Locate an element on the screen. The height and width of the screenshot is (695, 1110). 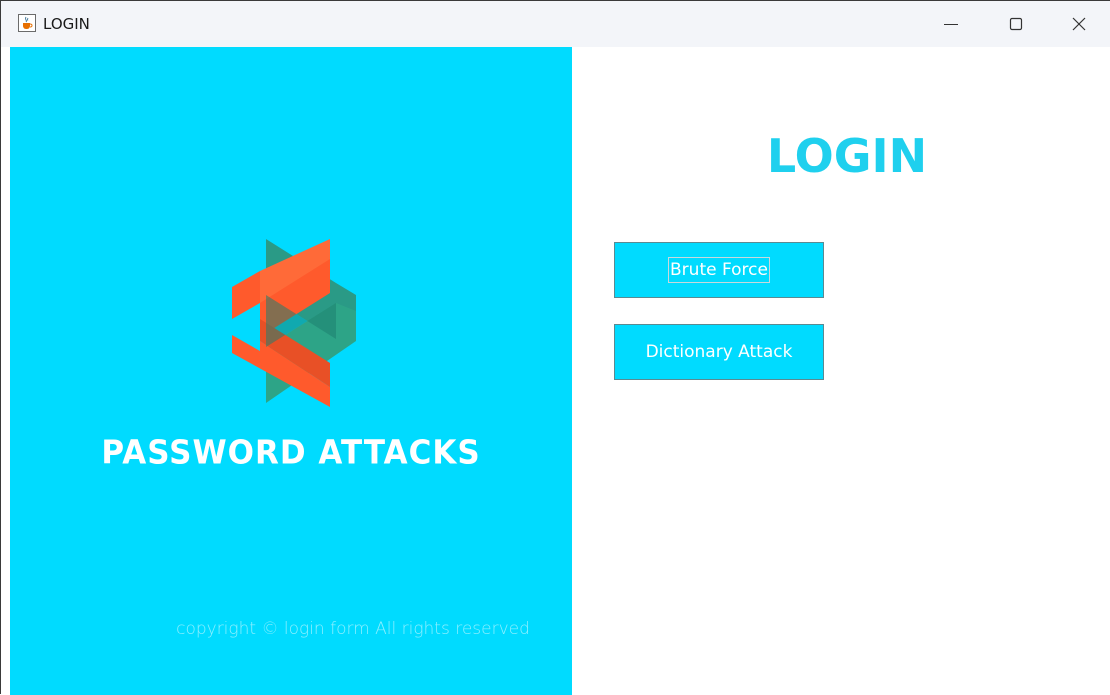
minimize-button is located at coordinates (951, 24).